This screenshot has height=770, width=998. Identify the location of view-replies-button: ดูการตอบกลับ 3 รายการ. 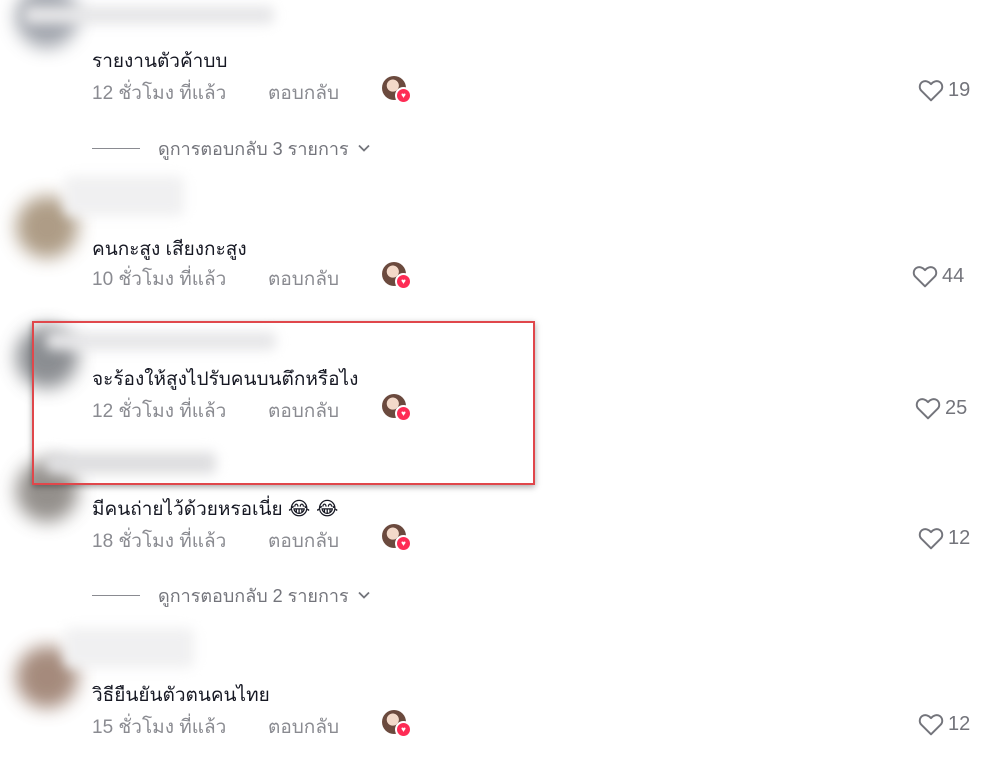
(231, 148).